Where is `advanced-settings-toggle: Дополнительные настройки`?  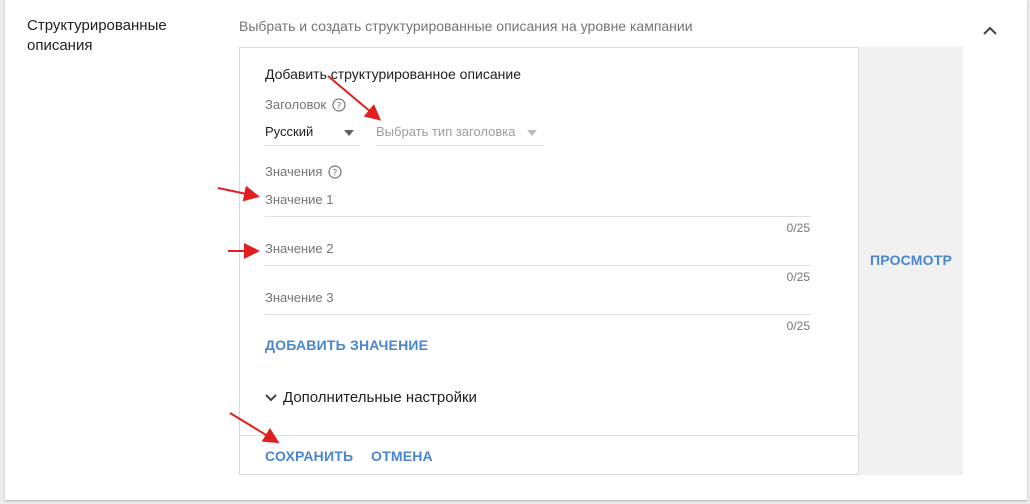
advanced-settings-toggle: Дополнительные настройки is located at coordinates (371, 397).